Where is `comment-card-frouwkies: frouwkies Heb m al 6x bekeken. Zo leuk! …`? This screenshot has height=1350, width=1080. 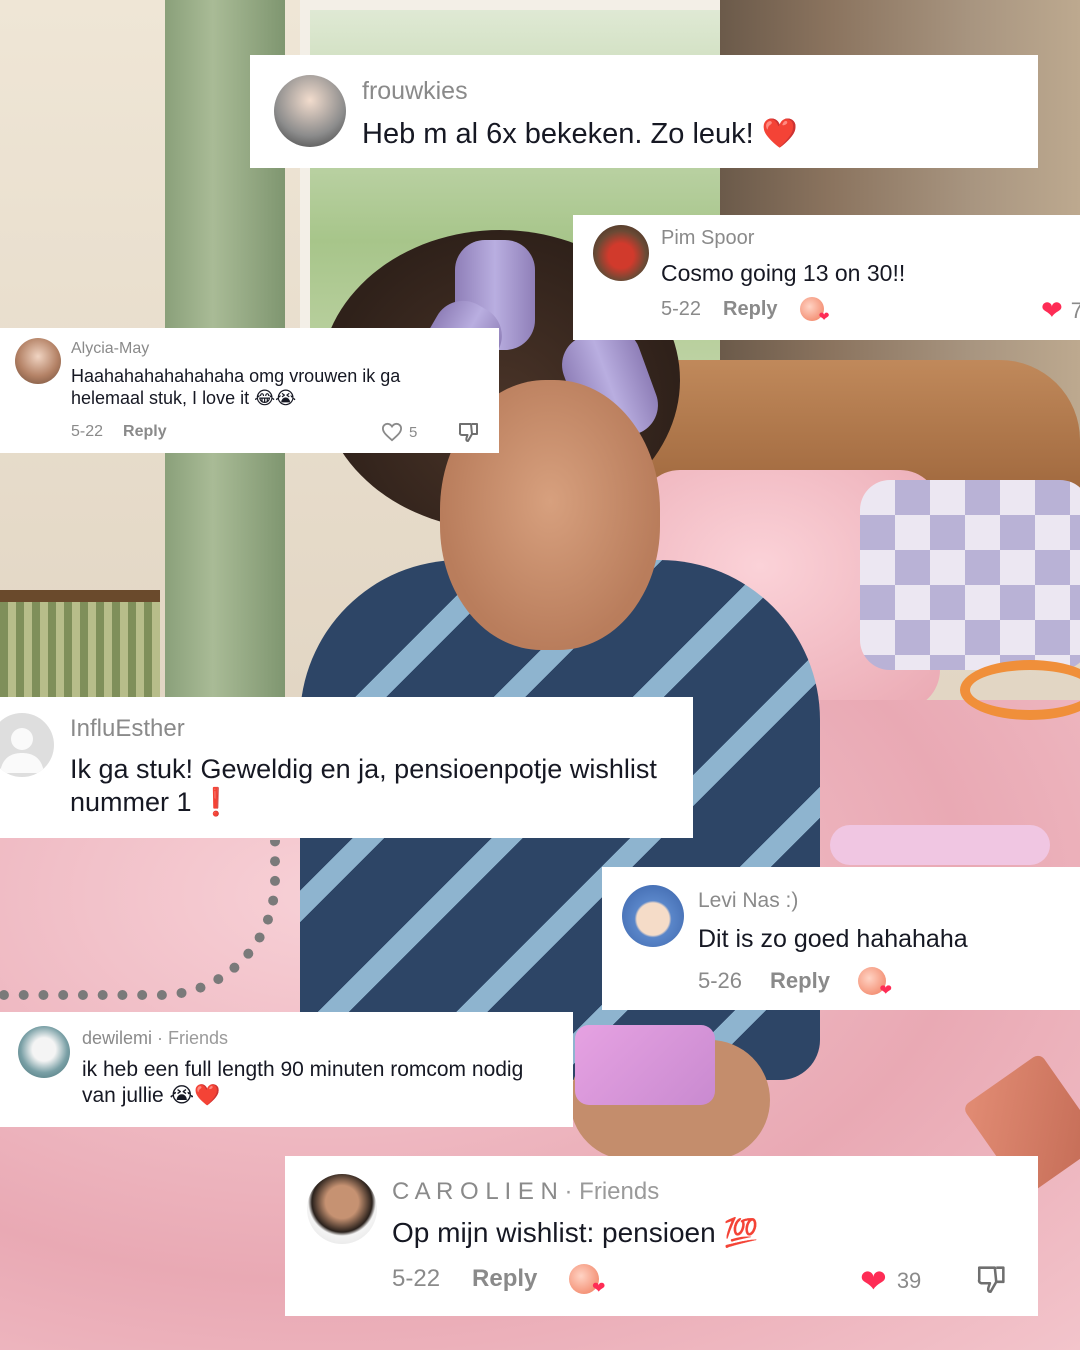
comment-card-frouwkies: frouwkies Heb m al 6x bekeken. Zo leuk! … is located at coordinates (644, 111).